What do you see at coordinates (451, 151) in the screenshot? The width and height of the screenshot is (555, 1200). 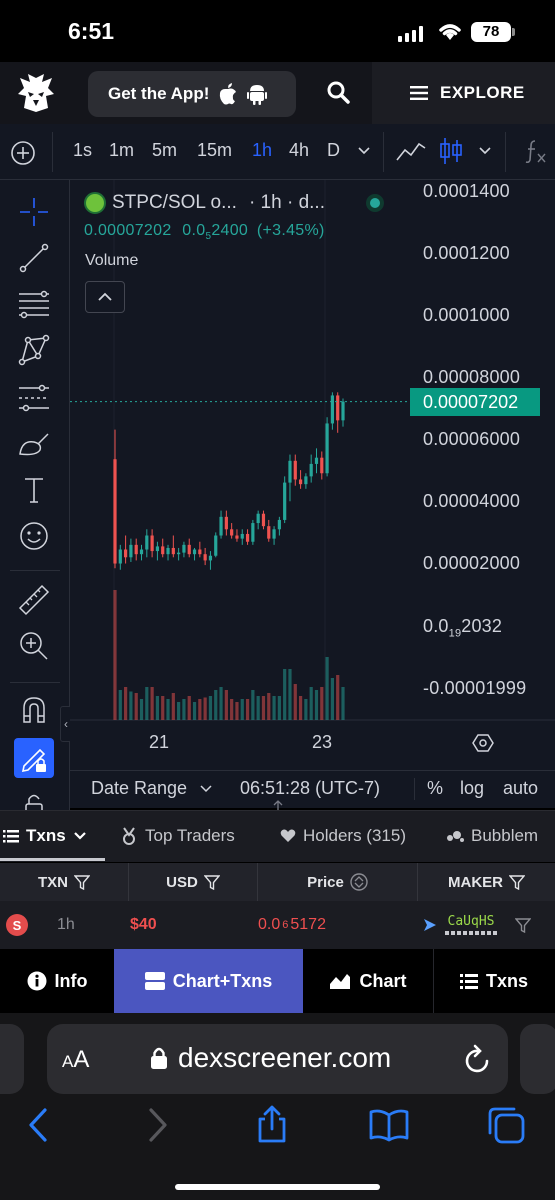 I see `candles-chart-type-icon` at bounding box center [451, 151].